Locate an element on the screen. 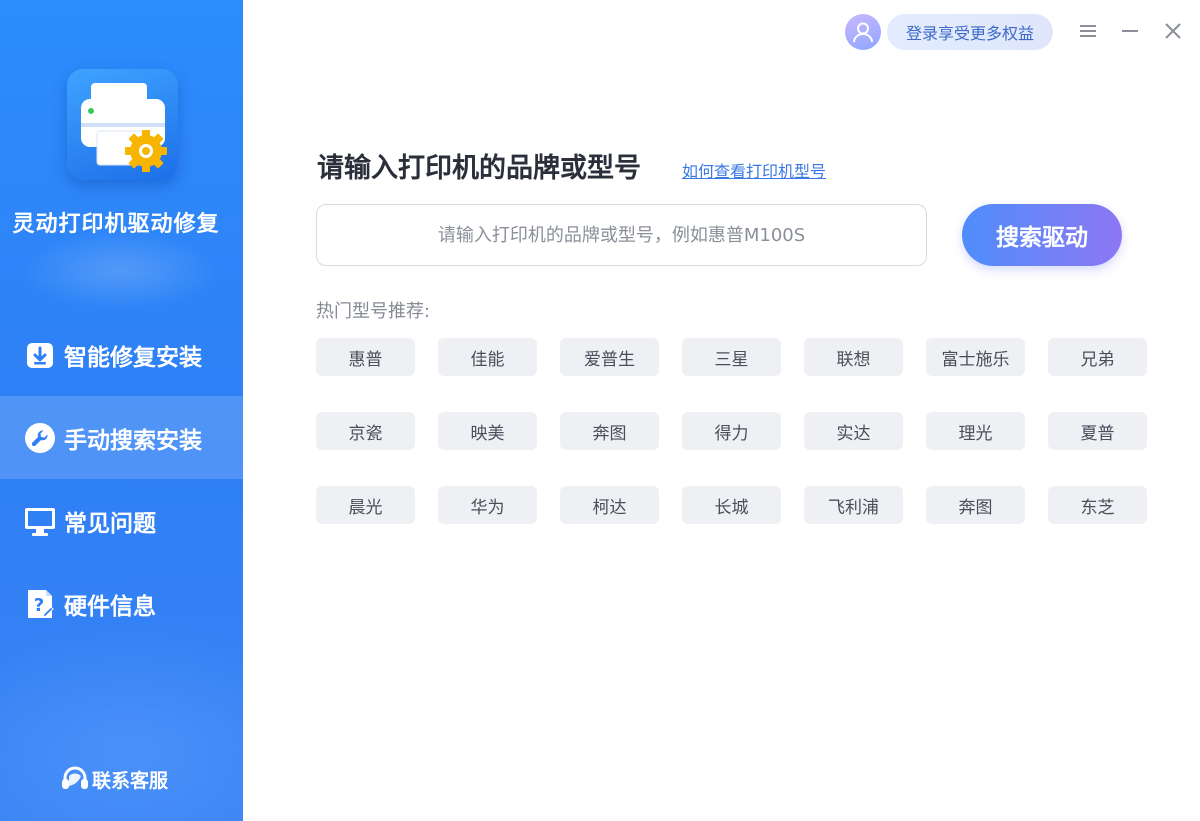 The height and width of the screenshot is (821, 1200). how-to-find-model-link: 如何查看打印机型号 is located at coordinates (754, 170).